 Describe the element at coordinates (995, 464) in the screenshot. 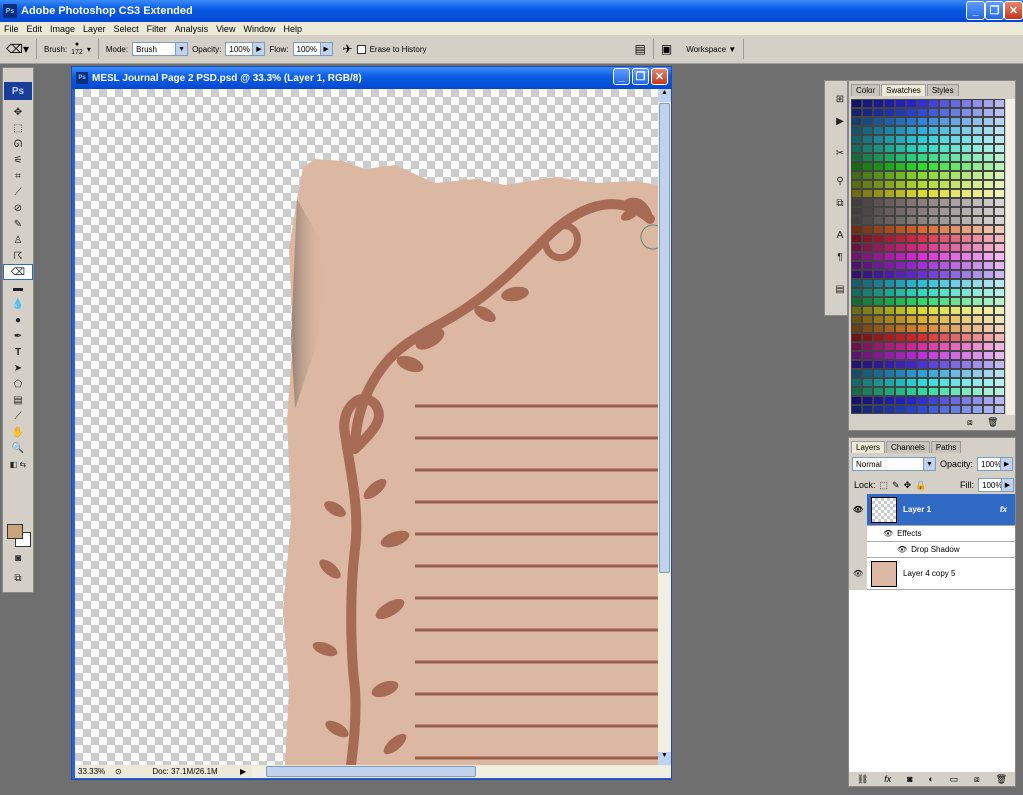

I see `layer-opacity-field: 100% ▶` at that location.